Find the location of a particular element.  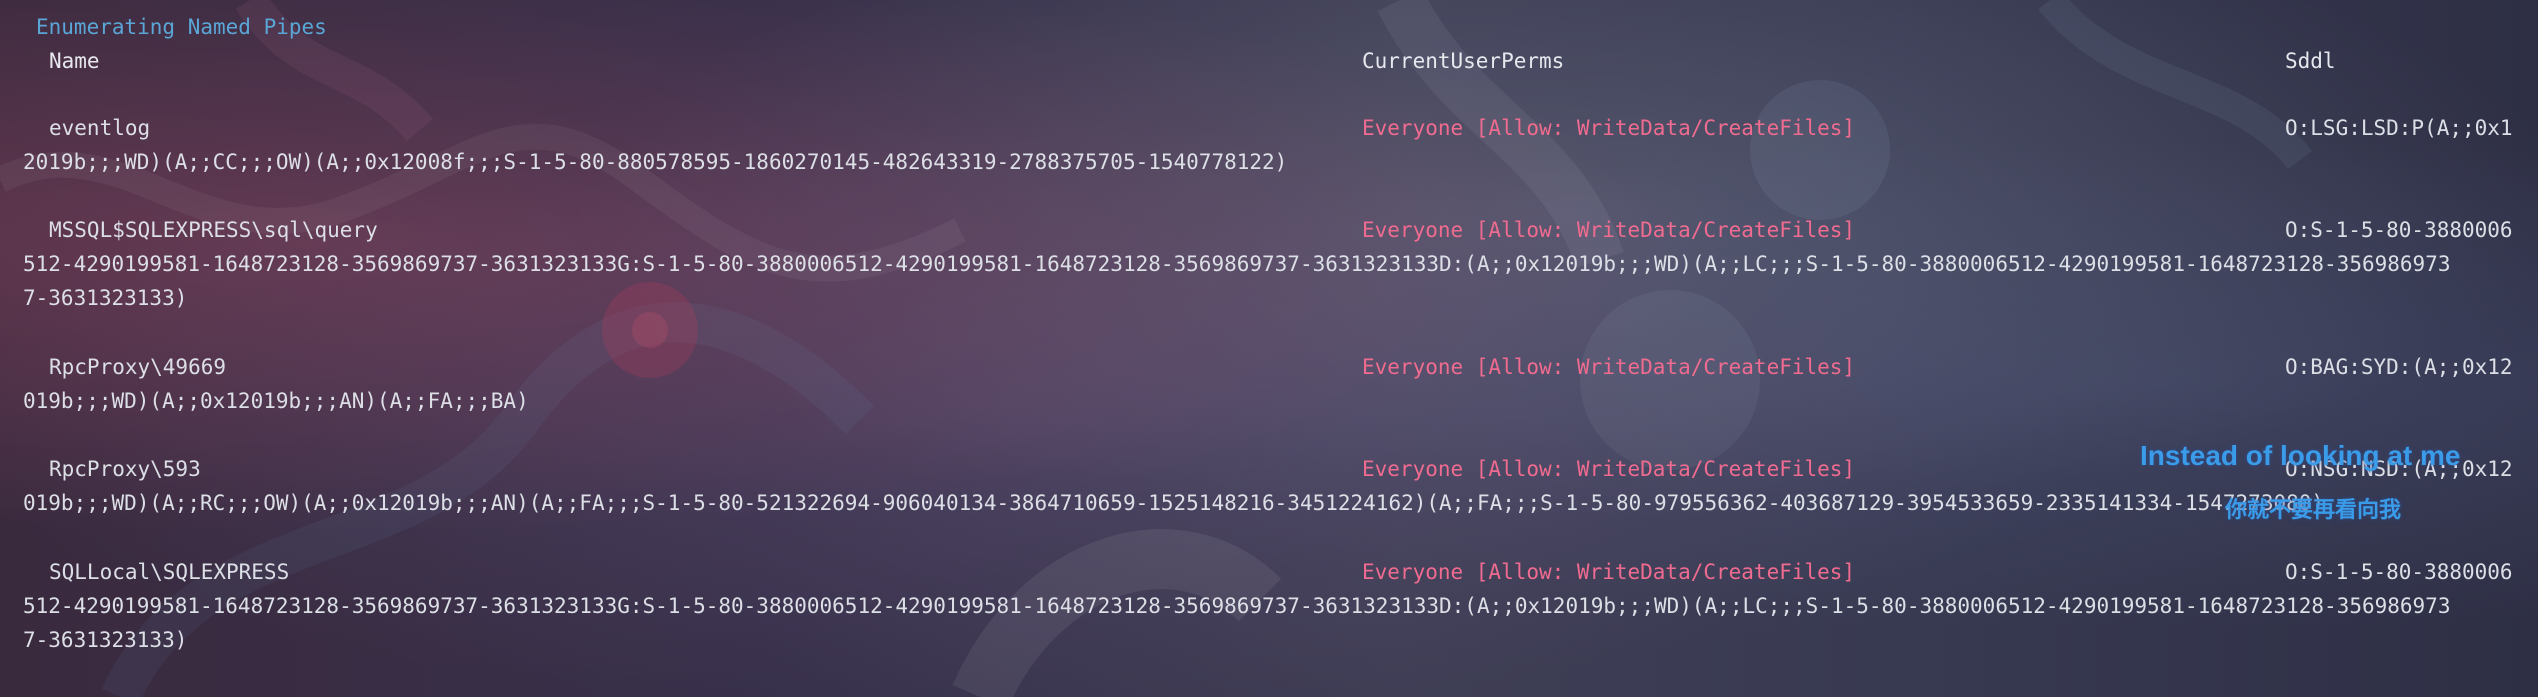

pipe-sddl: O:BAG:SYD:(A;;0x12 is located at coordinates (2399, 367).